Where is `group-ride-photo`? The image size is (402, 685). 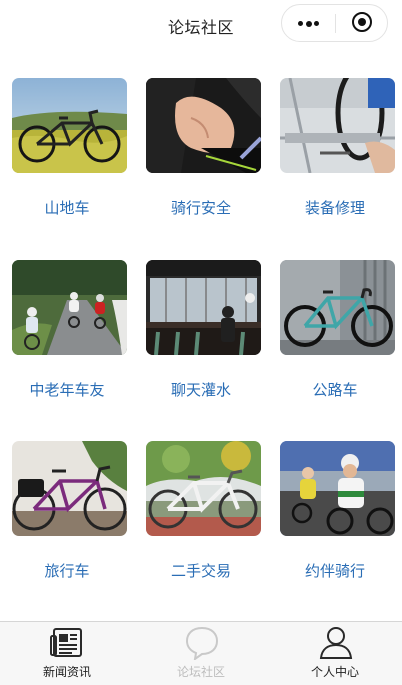 group-ride-photo is located at coordinates (337, 488).